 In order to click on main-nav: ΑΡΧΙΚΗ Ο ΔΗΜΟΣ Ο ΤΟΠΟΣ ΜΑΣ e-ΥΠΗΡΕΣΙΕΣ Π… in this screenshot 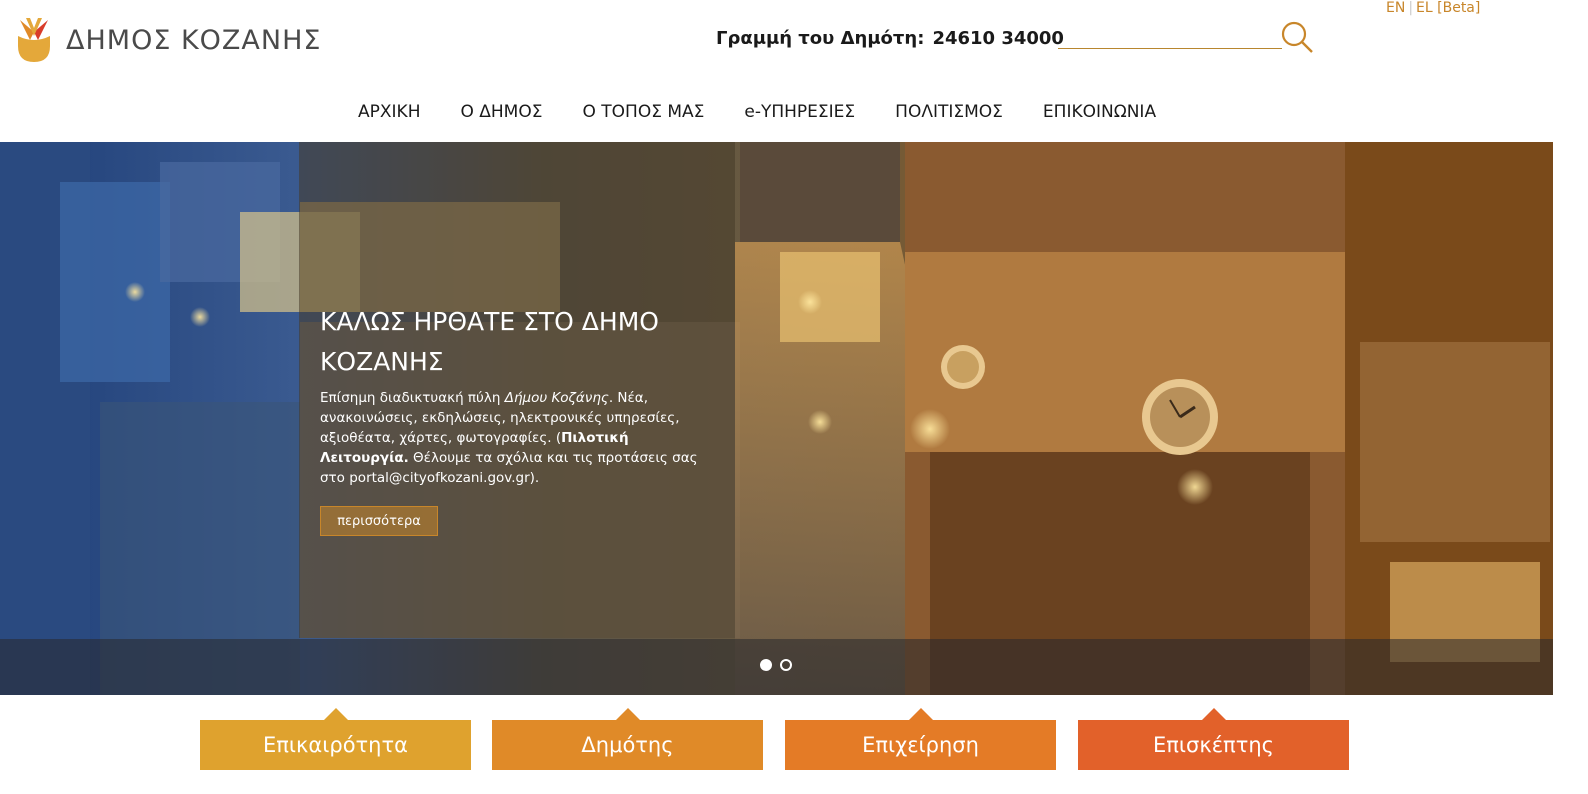, I will do `click(777, 112)`.